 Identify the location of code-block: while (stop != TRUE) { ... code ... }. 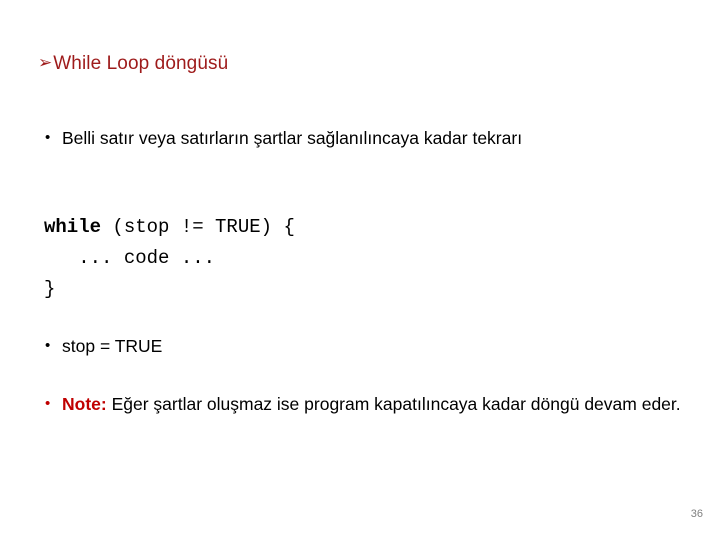
(169, 258).